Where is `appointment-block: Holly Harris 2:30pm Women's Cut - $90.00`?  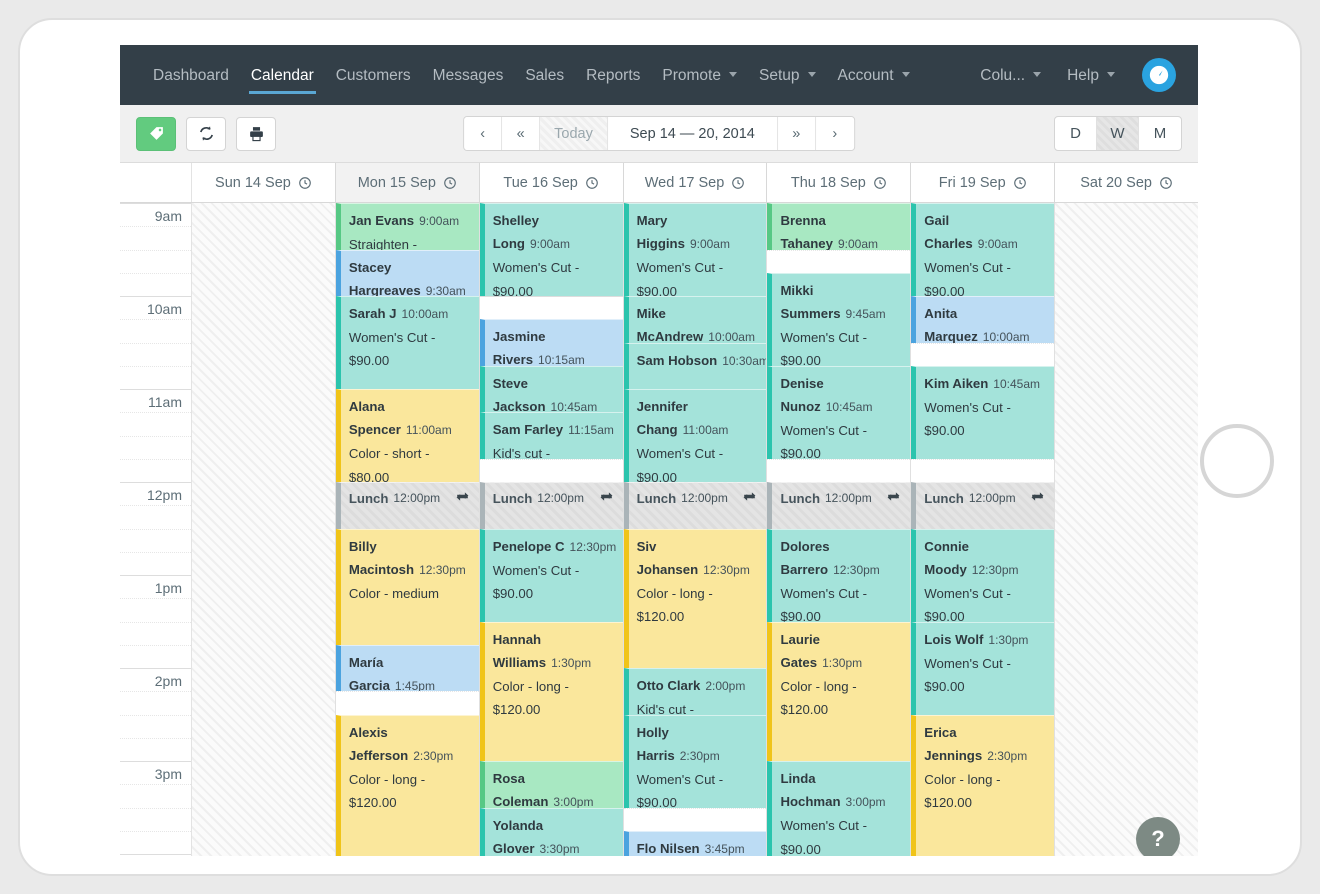 appointment-block: Holly Harris 2:30pm Women's Cut - $90.00 is located at coordinates (695, 761).